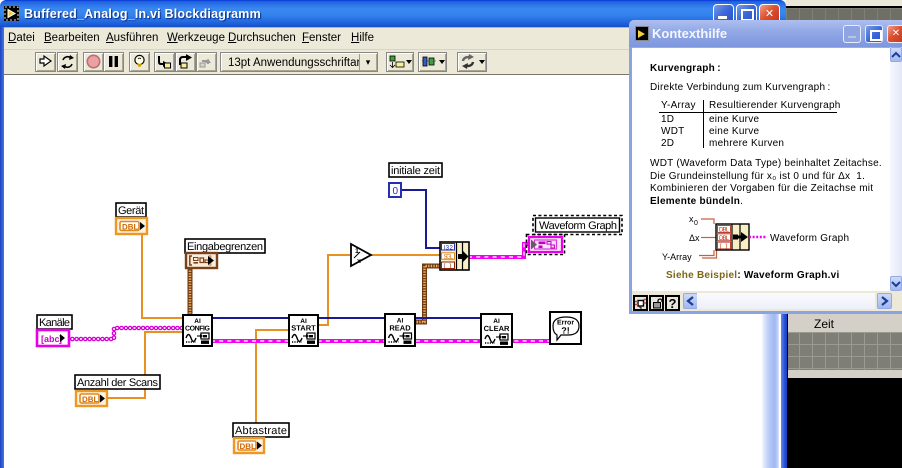  What do you see at coordinates (415, 171) in the screenshot?
I see `svg-text: initiale zeit` at bounding box center [415, 171].